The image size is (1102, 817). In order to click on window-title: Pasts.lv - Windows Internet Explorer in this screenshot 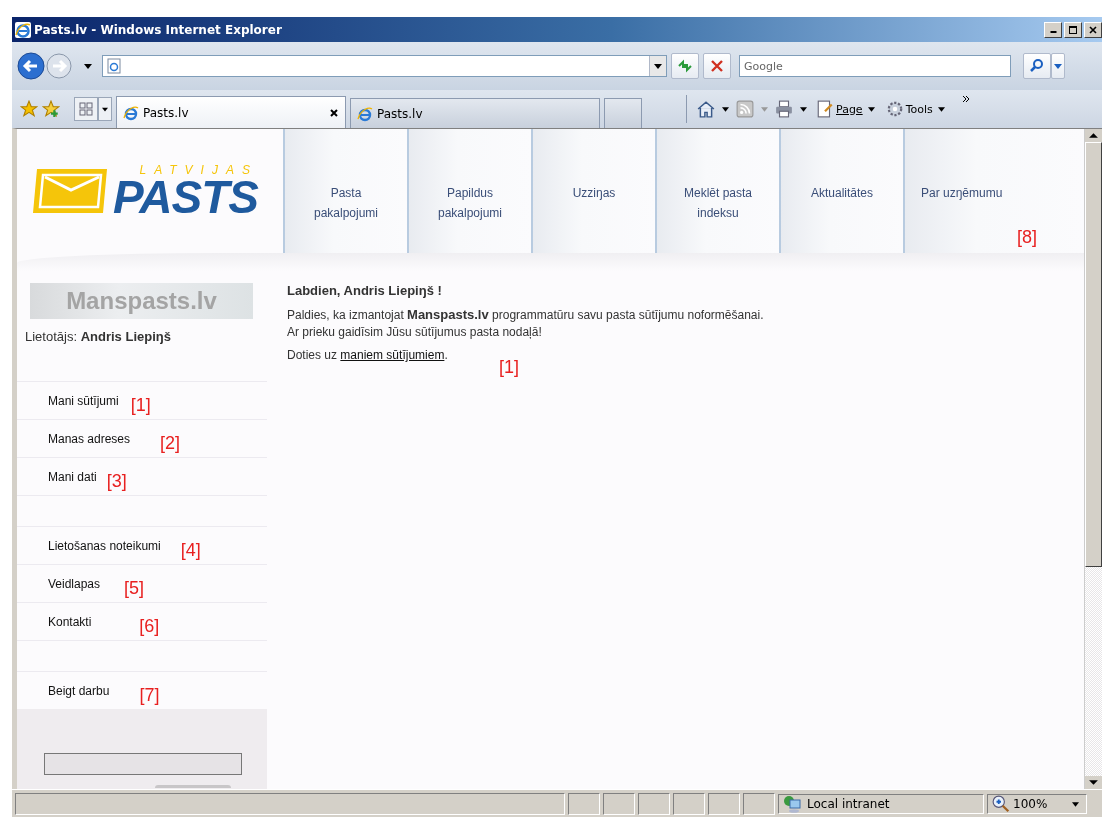, I will do `click(158, 29)`.